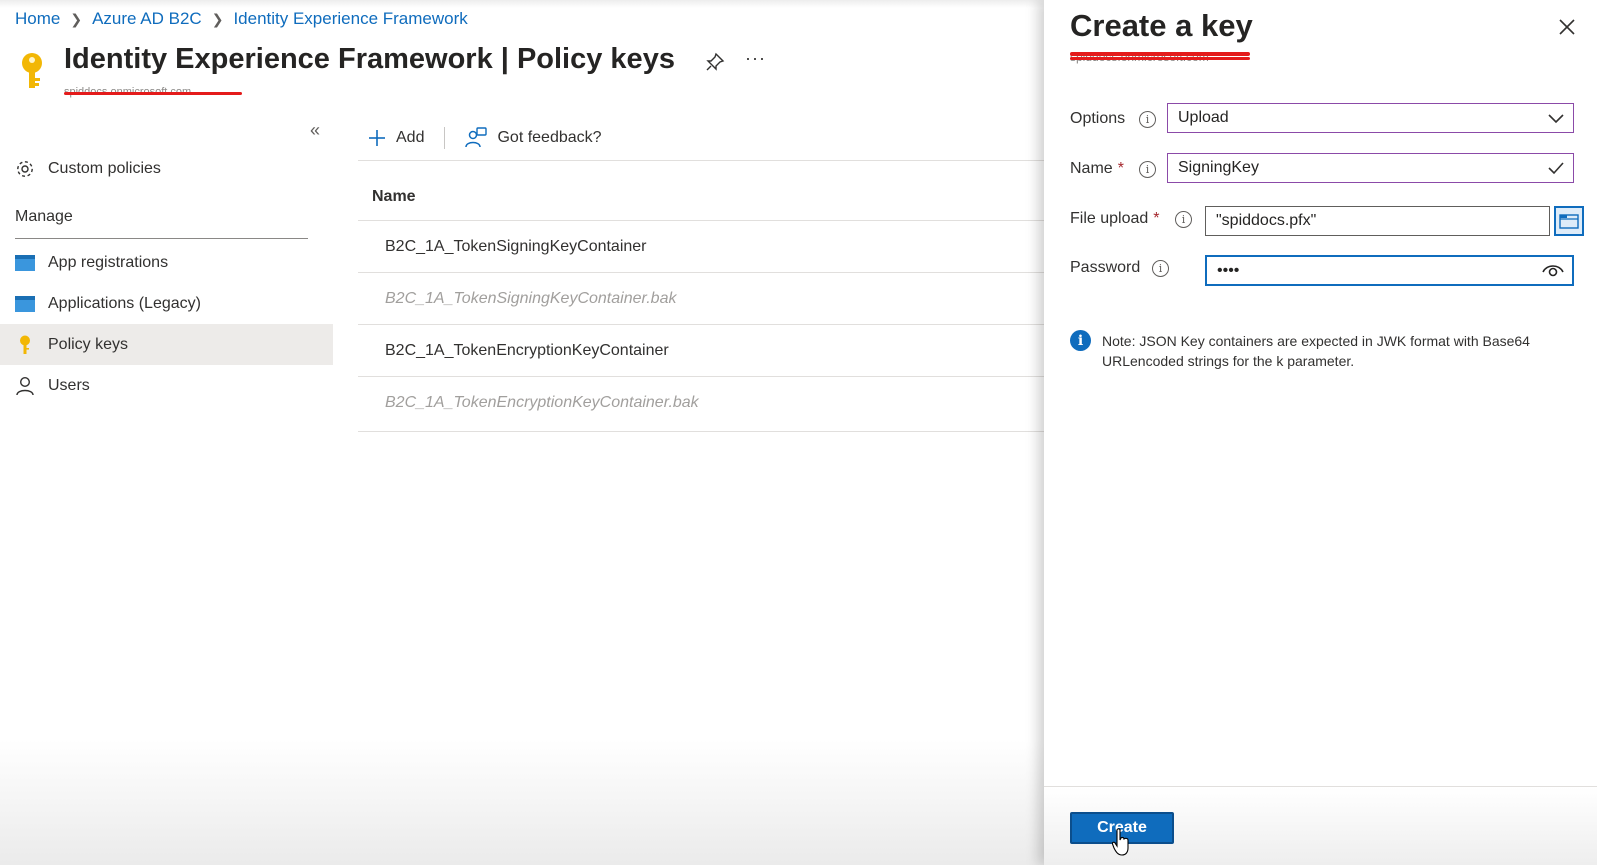 The width and height of the screenshot is (1597, 865). I want to click on checkmark-icon, so click(1556, 168).